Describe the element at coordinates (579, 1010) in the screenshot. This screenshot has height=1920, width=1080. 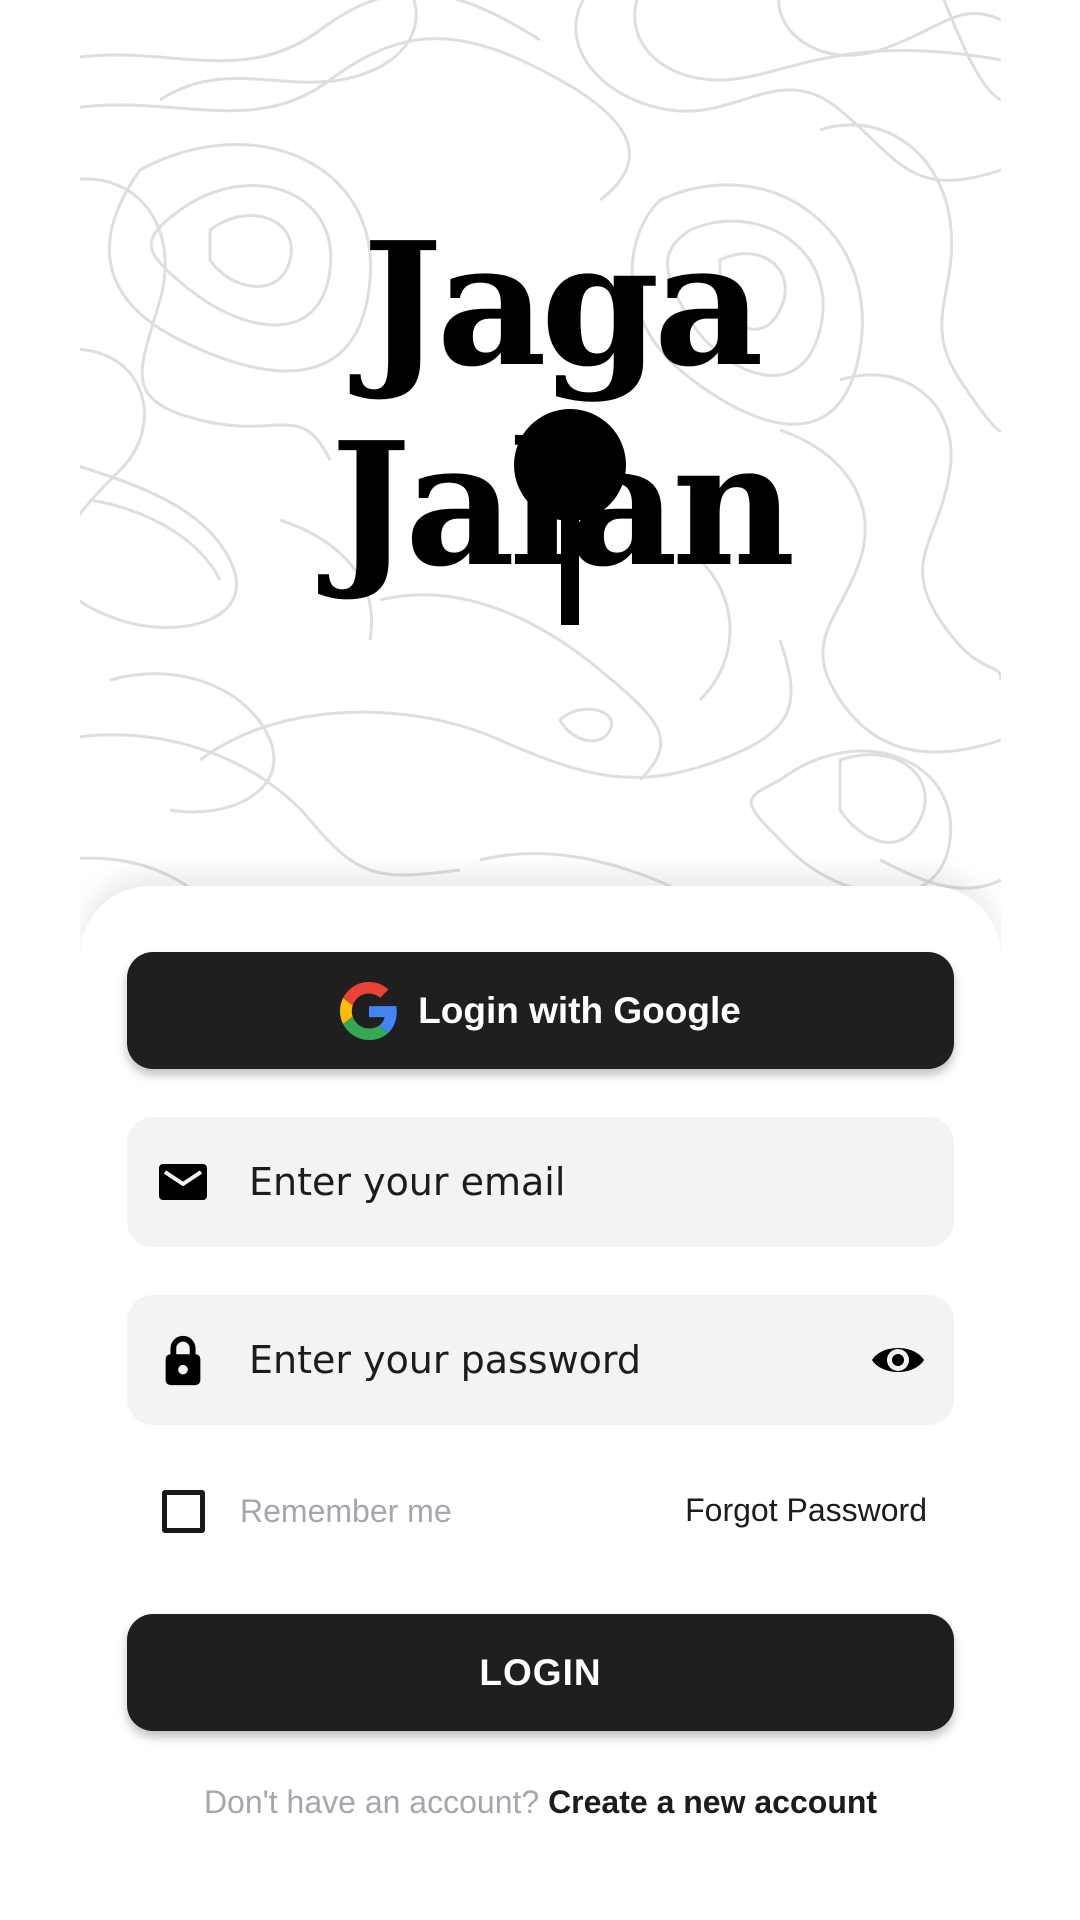
I see `google-login-label: Login with Google` at that location.